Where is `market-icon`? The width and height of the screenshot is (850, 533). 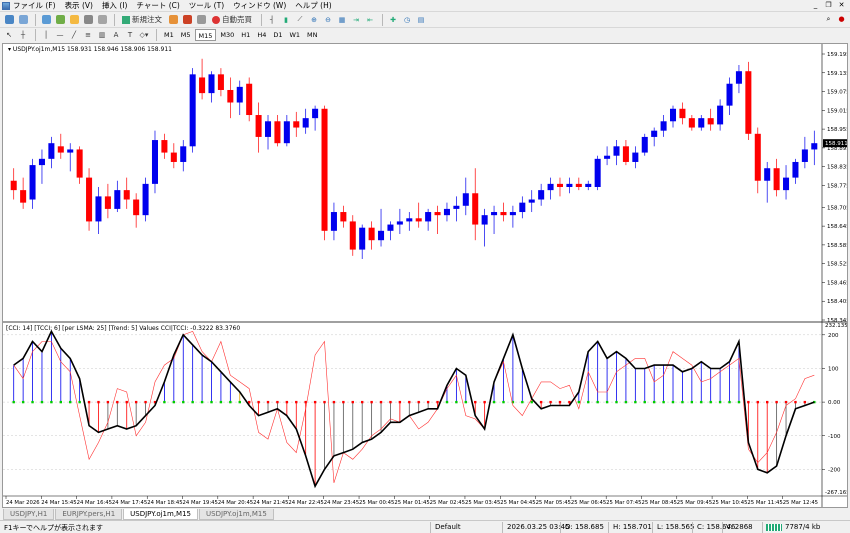 market-icon is located at coordinates (201, 19).